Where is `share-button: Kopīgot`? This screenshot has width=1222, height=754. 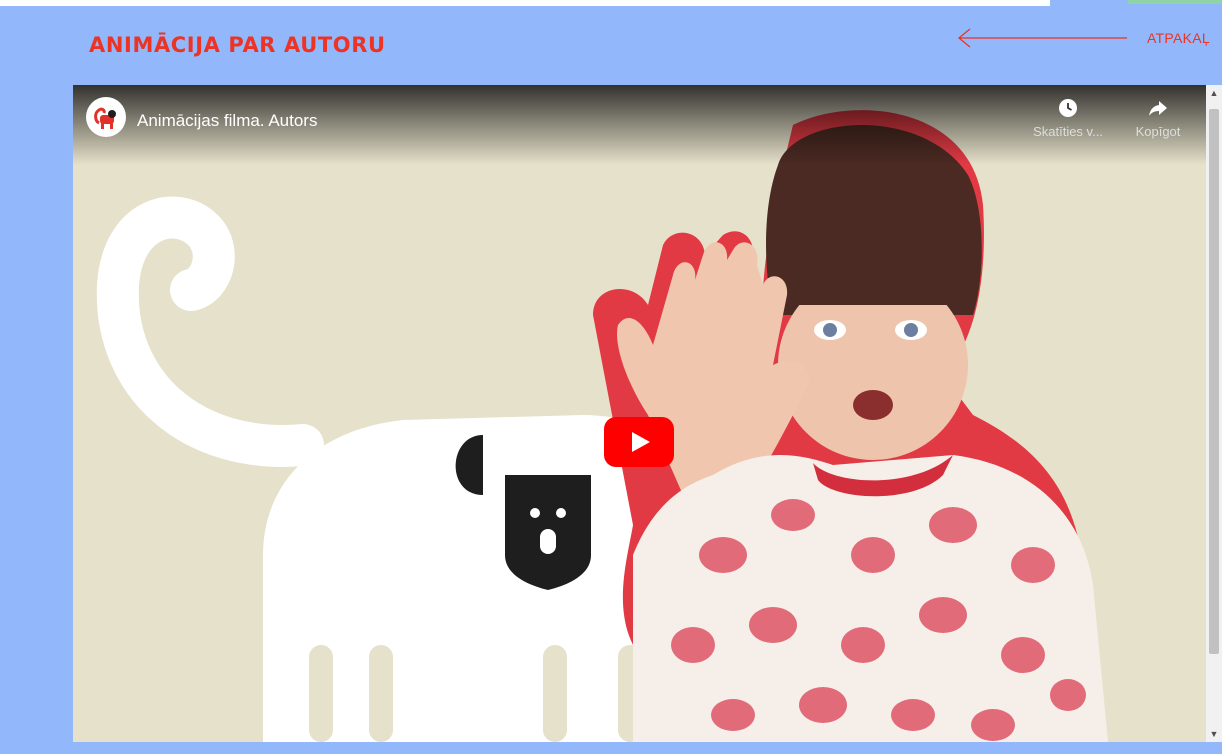 share-button: Kopīgot is located at coordinates (1158, 118).